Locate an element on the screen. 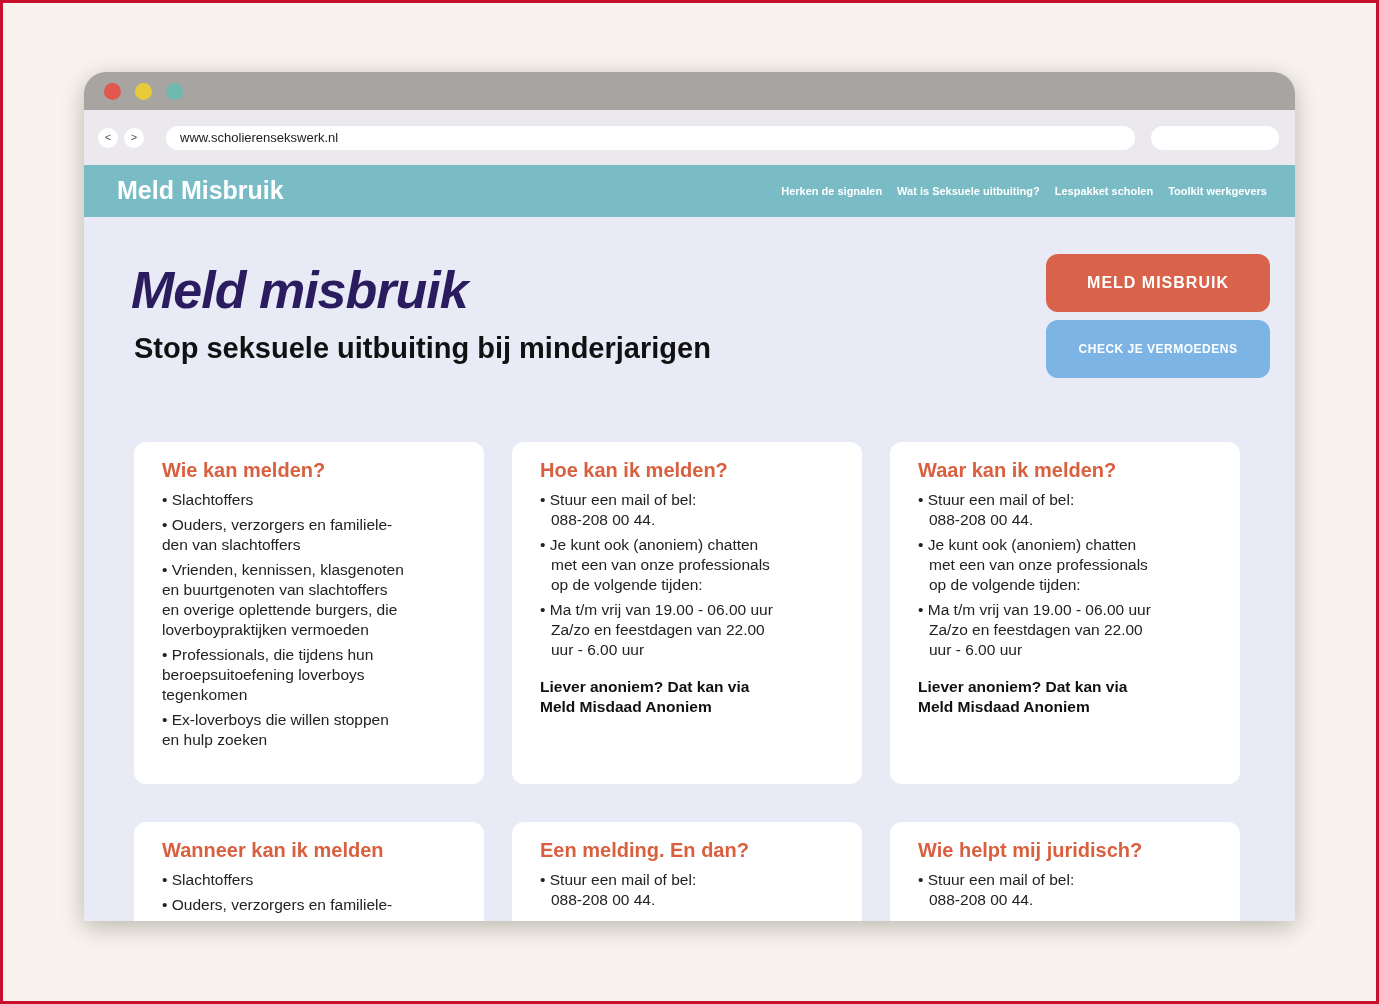 Image resolution: width=1379 pixels, height=1004 pixels. forward-button: > is located at coordinates (134, 137).